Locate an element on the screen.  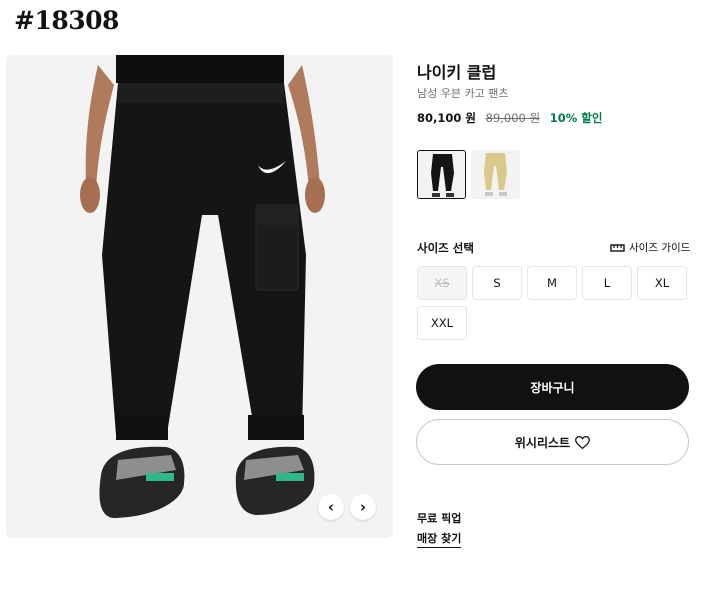
product-title: 나이키 클럽 is located at coordinates (457, 72).